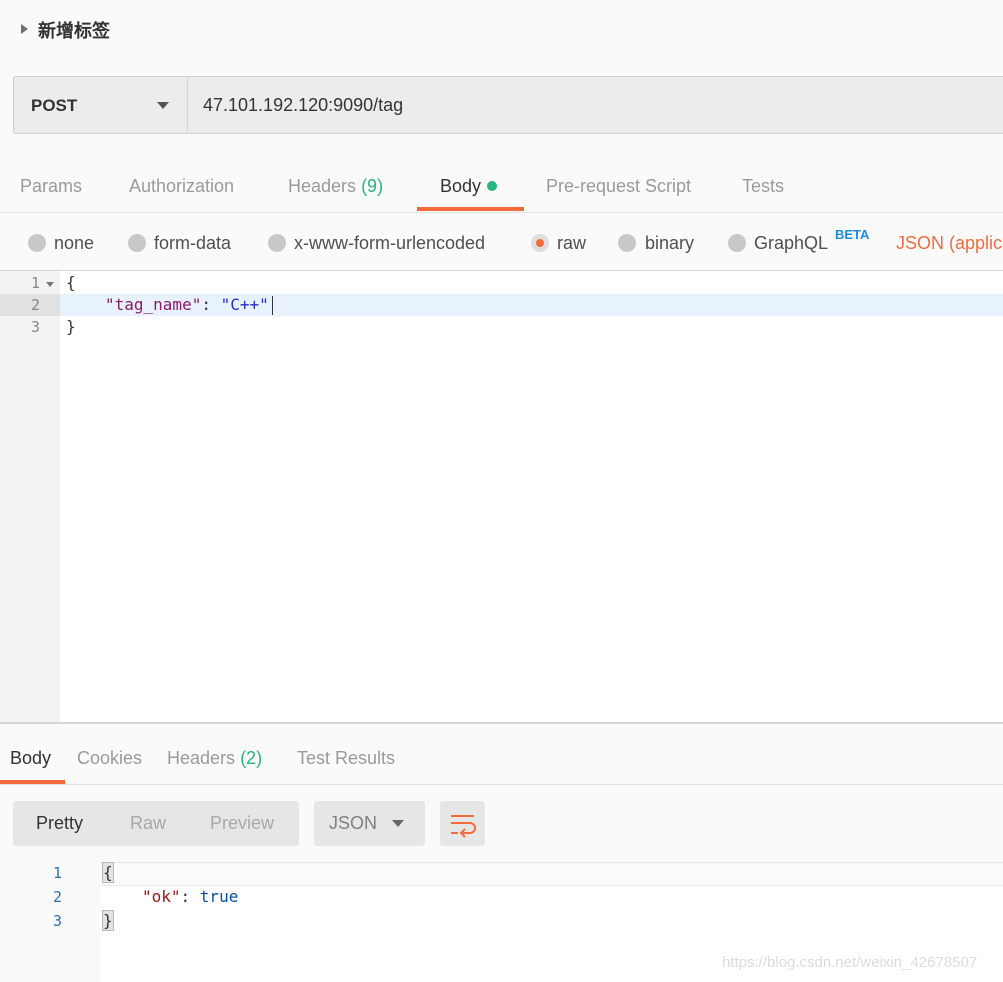 This screenshot has height=982, width=1003. I want to click on radio-binary, so click(627, 243).